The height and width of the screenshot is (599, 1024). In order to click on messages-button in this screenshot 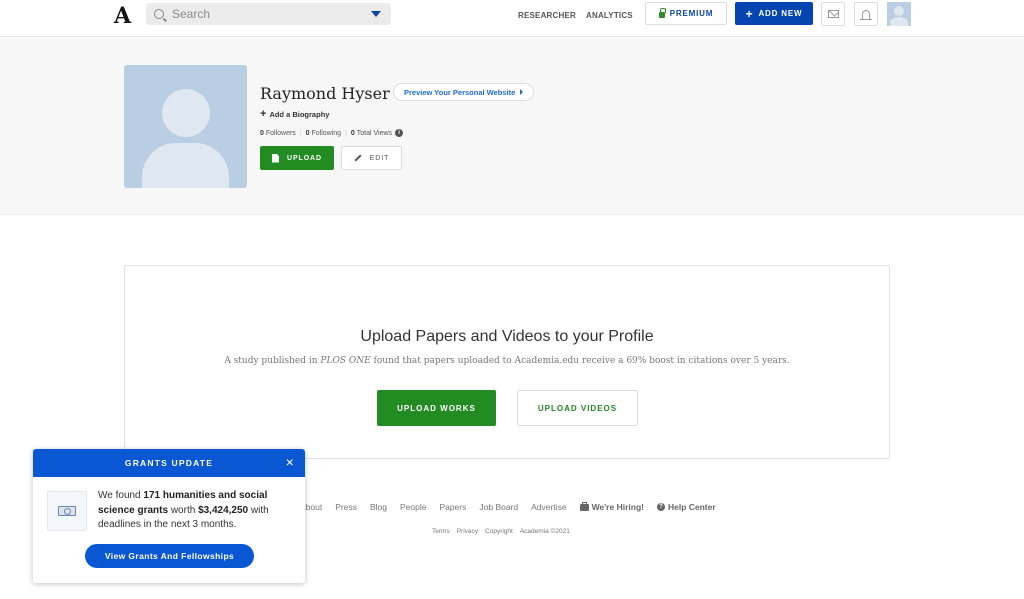, I will do `click(833, 14)`.